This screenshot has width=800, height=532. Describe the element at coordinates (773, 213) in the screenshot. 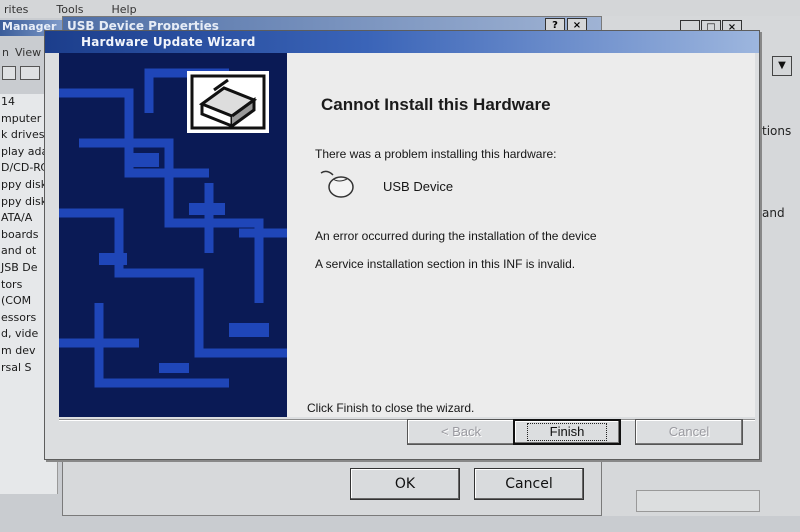

I see `right-text-fragment: and` at that location.